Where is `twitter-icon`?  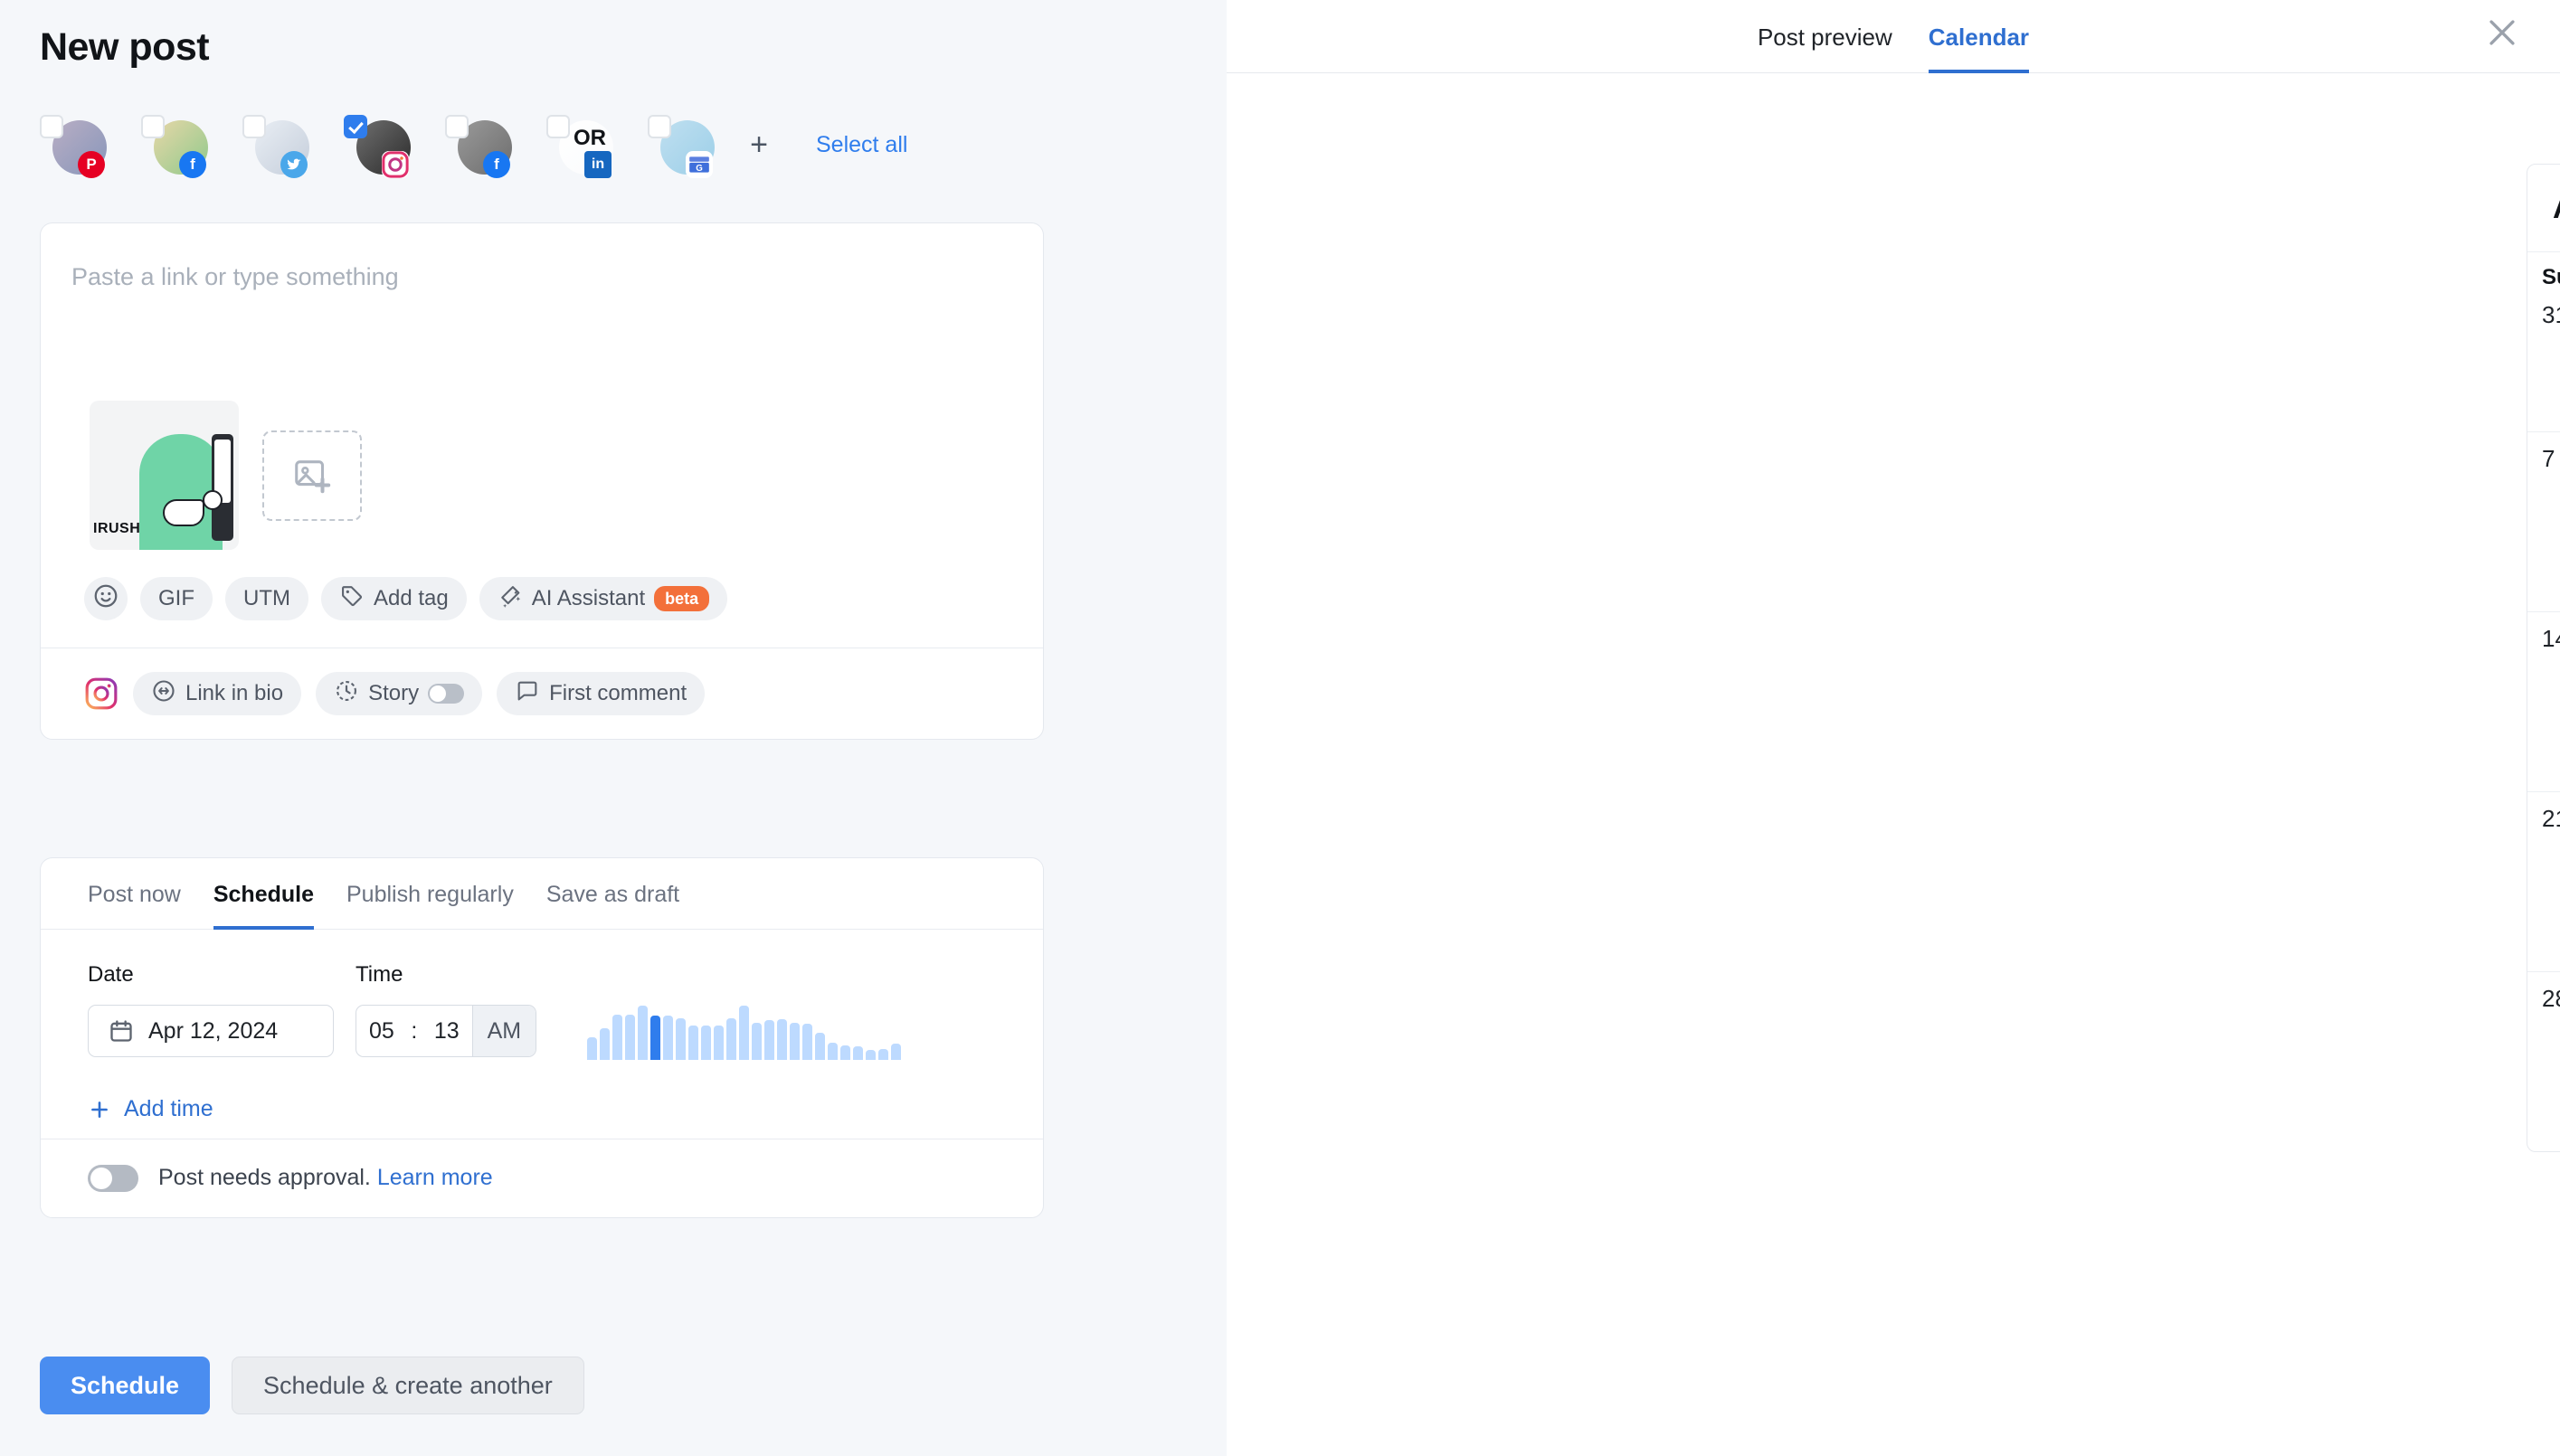
twitter-icon is located at coordinates (294, 165).